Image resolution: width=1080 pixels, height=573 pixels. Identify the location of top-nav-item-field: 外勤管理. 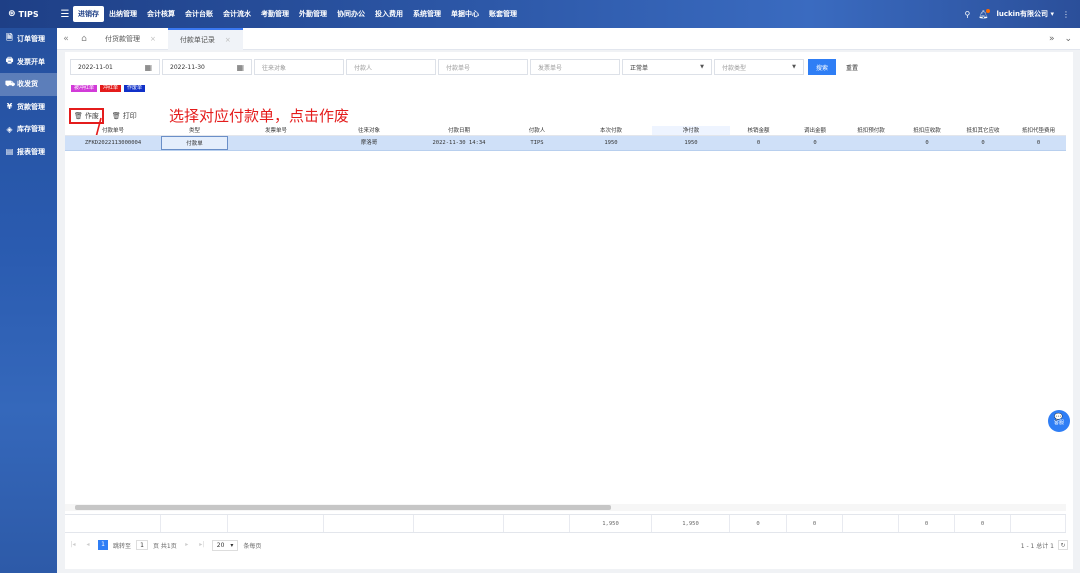
(313, 14).